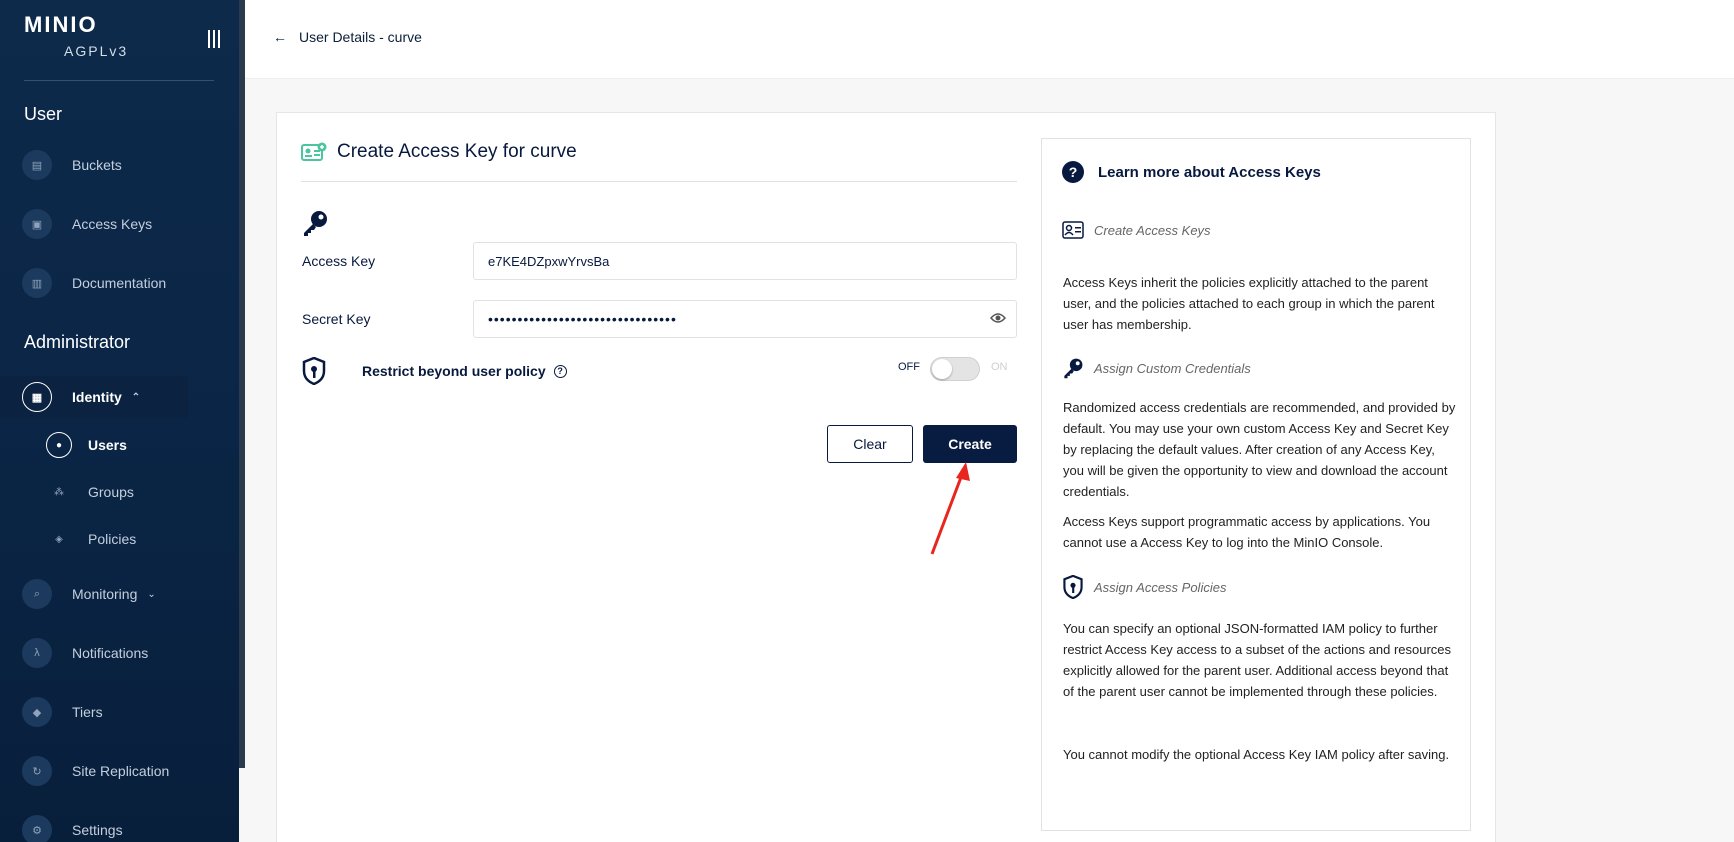 This screenshot has width=1734, height=842. I want to click on replication-icon: ↻, so click(37, 771).